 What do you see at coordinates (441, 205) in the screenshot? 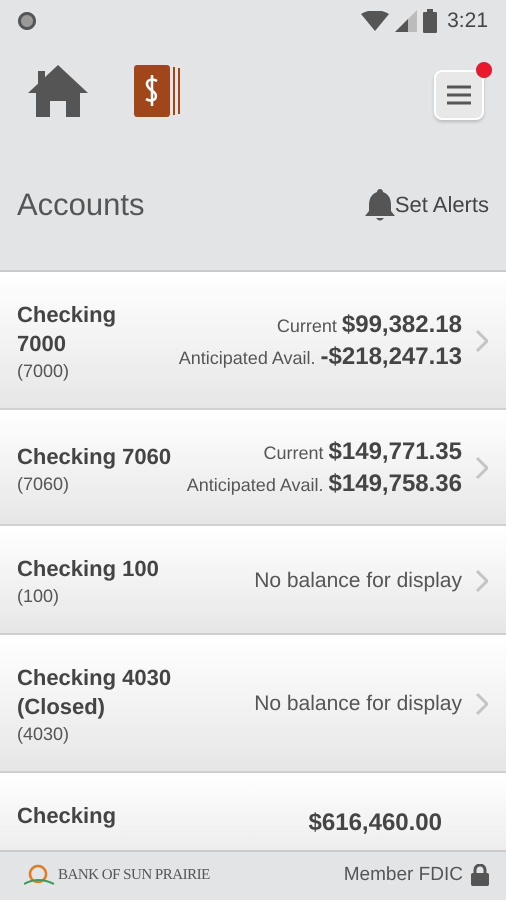
I see `set-alerts-link: Set Alerts` at bounding box center [441, 205].